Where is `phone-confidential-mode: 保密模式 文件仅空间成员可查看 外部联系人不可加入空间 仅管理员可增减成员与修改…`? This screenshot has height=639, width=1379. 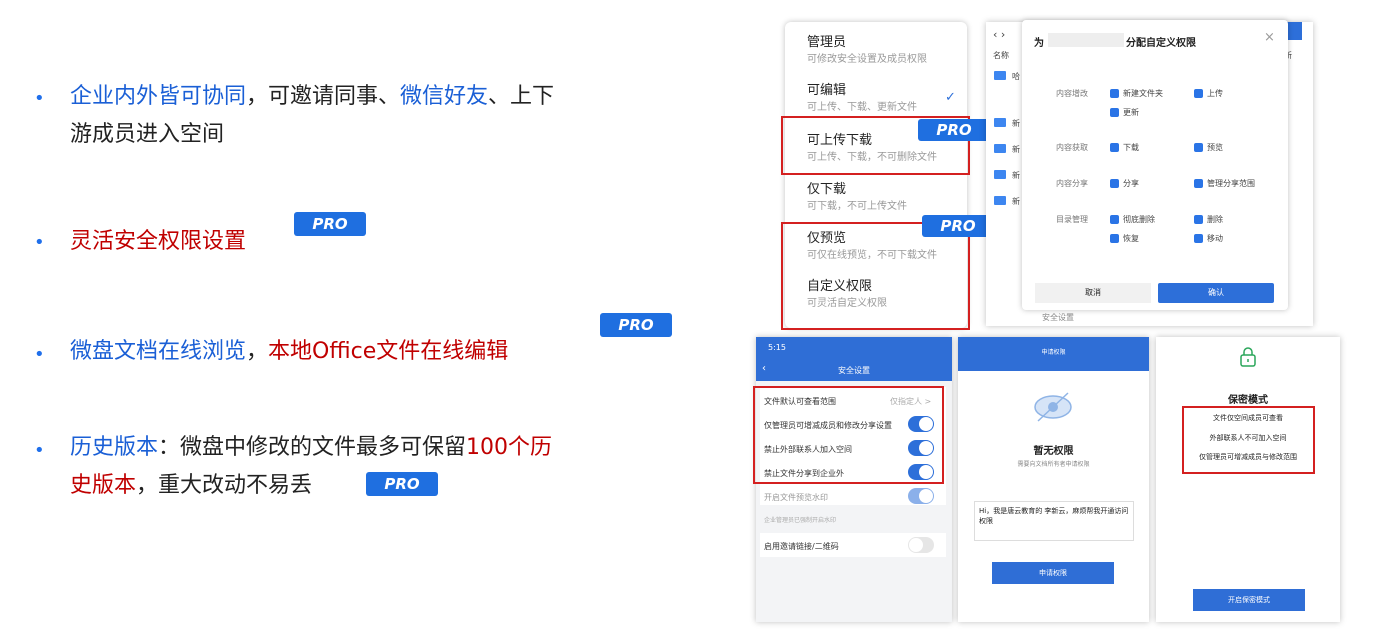 phone-confidential-mode: 保密模式 文件仅空间成员可查看 外部联系人不可加入空间 仅管理员可增减成员与修改… is located at coordinates (1248, 479).